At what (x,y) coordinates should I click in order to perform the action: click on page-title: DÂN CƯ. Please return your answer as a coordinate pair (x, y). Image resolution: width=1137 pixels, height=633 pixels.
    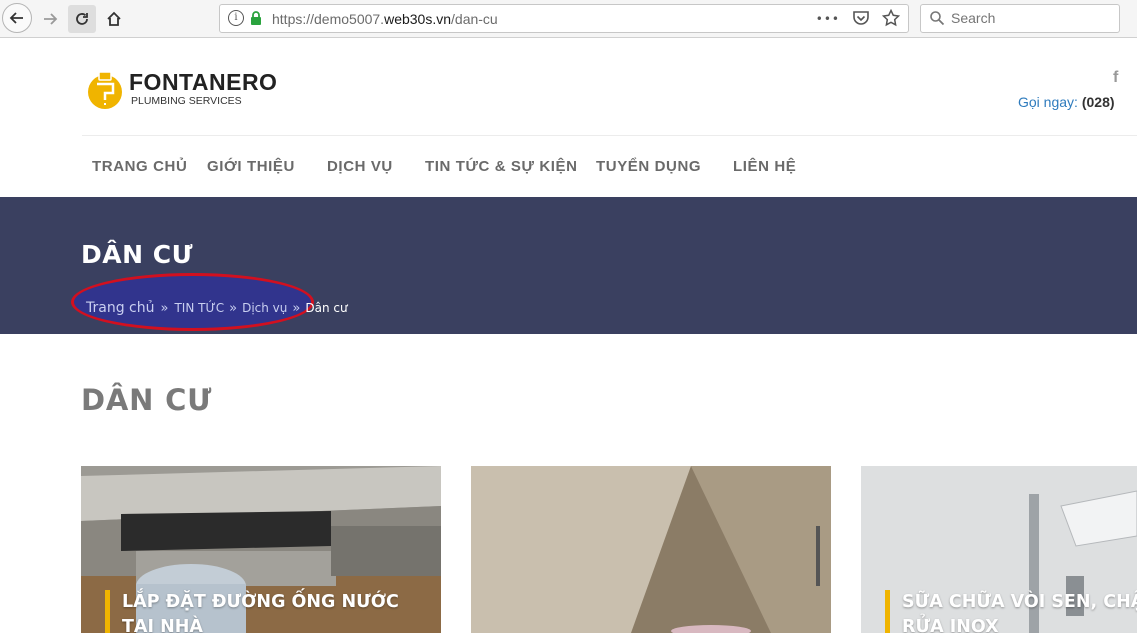
    Looking at the image, I should click on (147, 400).